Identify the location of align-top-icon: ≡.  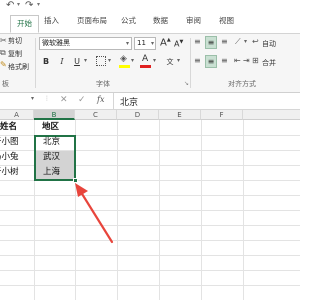
(197, 41).